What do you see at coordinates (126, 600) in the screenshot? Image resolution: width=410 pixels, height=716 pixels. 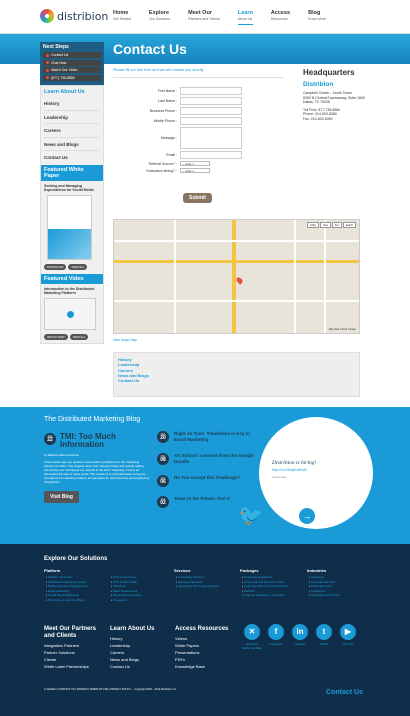 I see `footer-link: Integration` at bounding box center [126, 600].